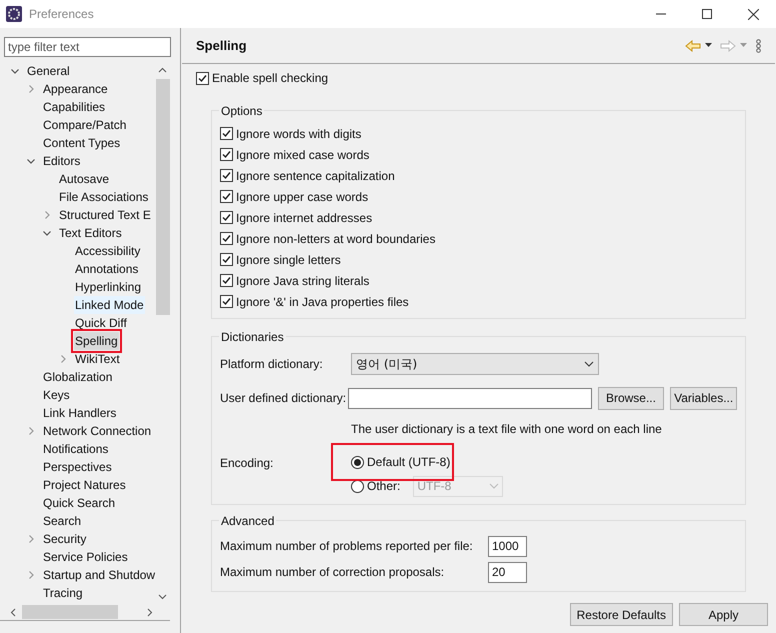 This screenshot has height=633, width=776. What do you see at coordinates (303, 281) in the screenshot?
I see `checkbox-label: Ignore Java string literals` at bounding box center [303, 281].